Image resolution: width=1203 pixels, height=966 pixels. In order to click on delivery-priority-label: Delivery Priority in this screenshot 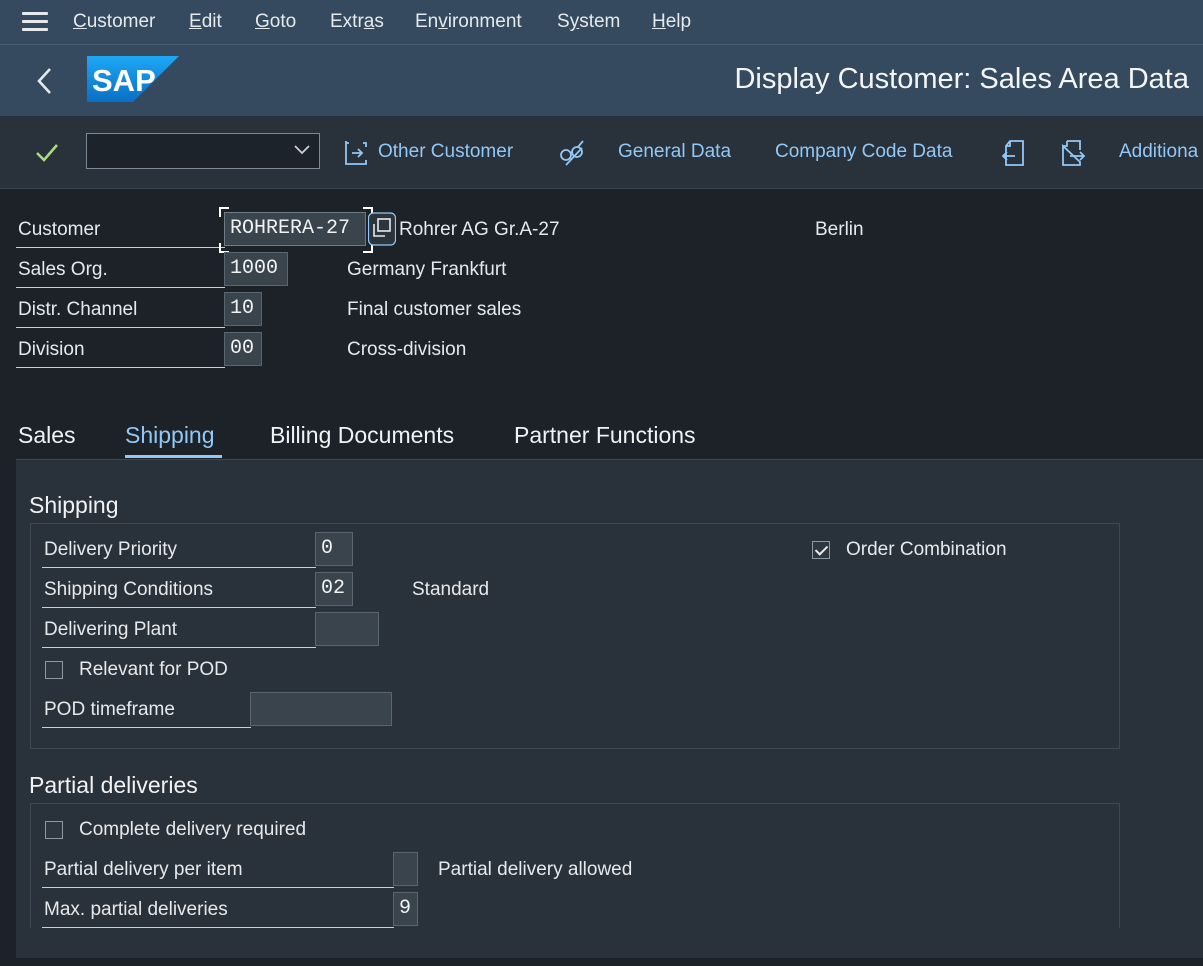, I will do `click(111, 549)`.